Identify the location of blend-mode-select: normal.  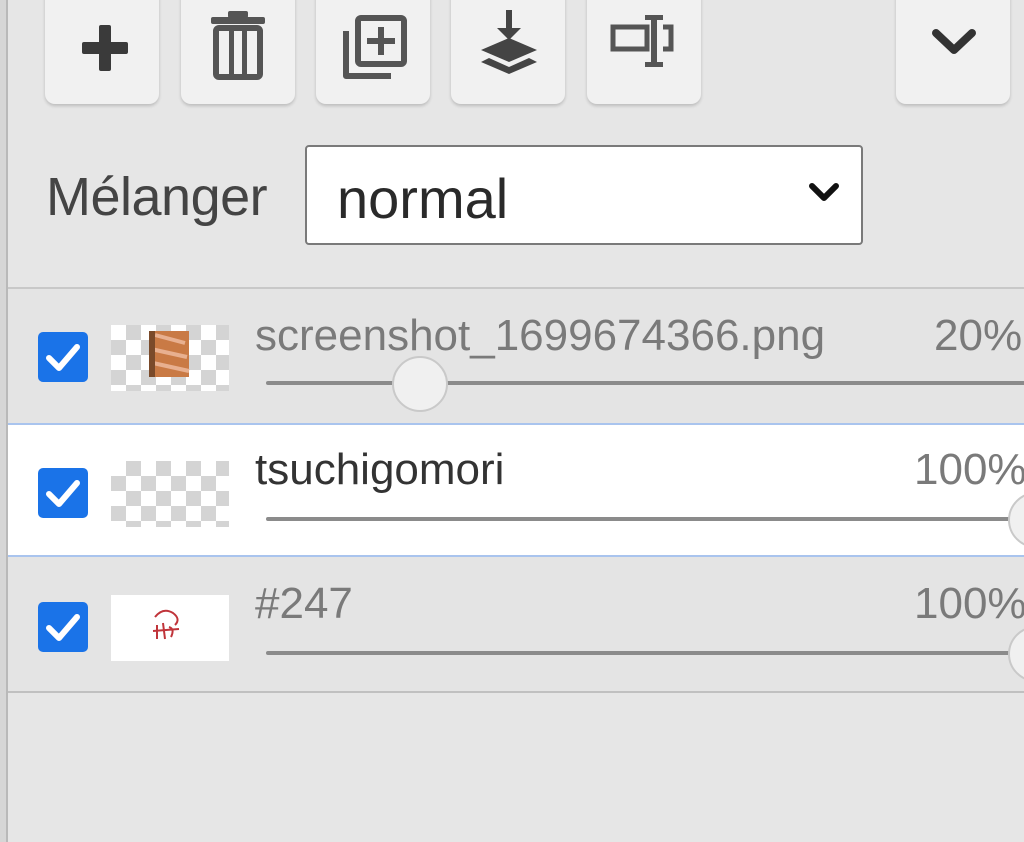
(584, 195).